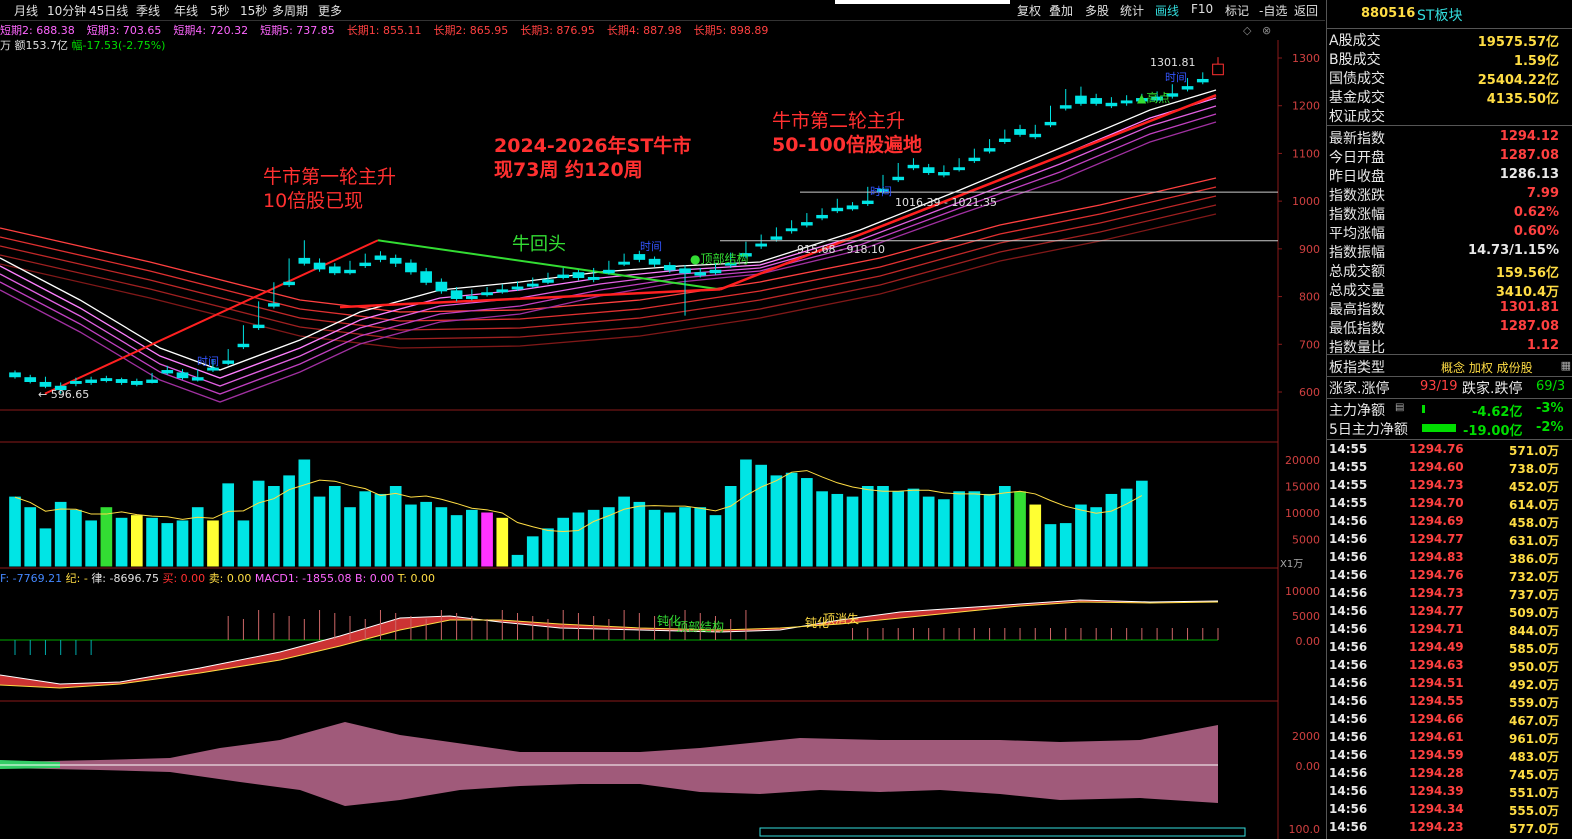 This screenshot has width=1572, height=839. What do you see at coordinates (1449, 576) in the screenshot?
I see `tick-row: 14:56 1294.76 732.0万` at bounding box center [1449, 576].